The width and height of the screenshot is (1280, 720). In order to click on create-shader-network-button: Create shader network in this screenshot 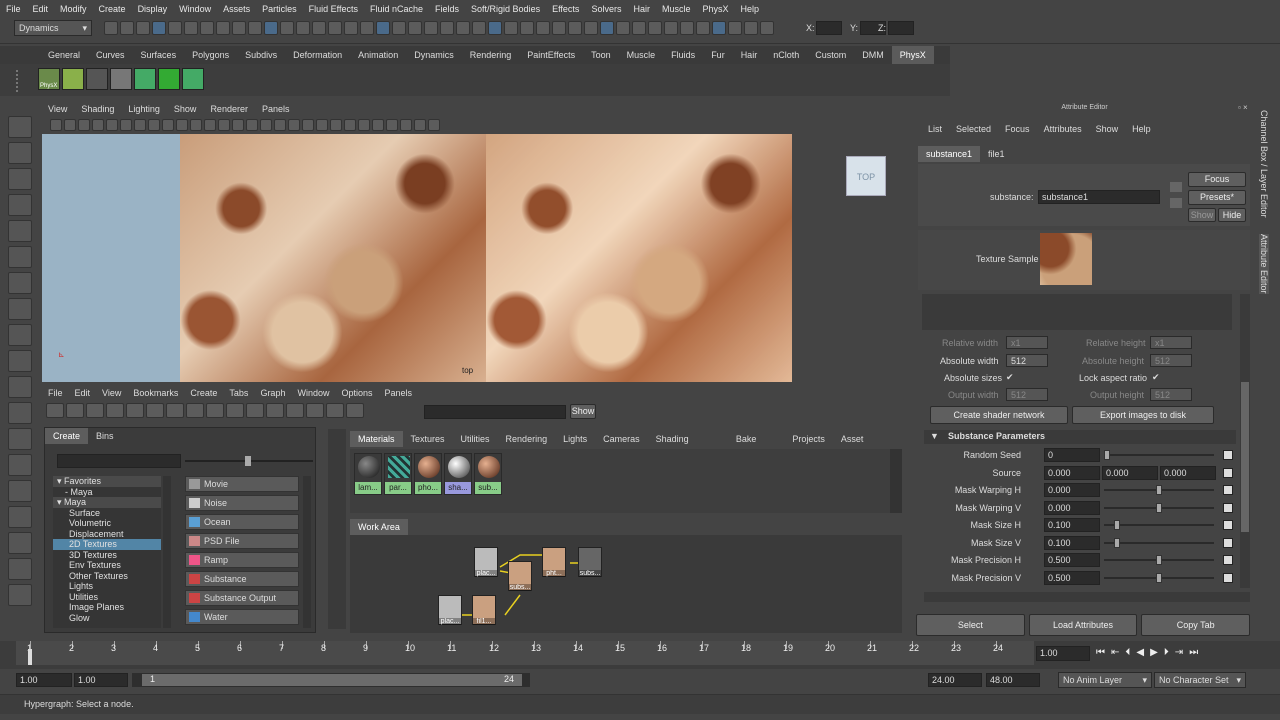, I will do `click(999, 415)`.